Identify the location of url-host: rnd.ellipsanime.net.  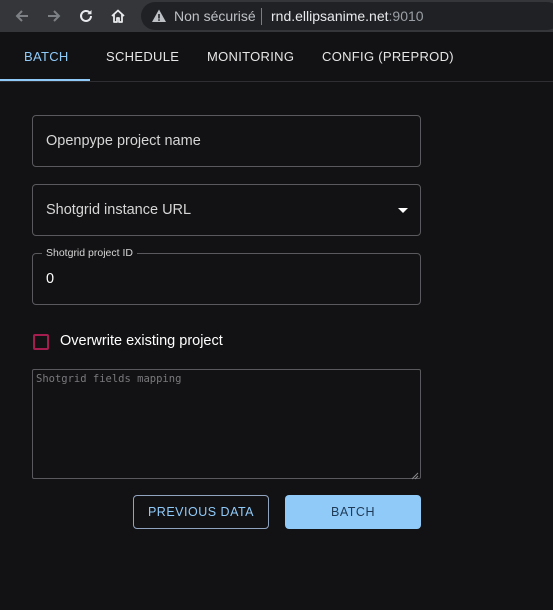
(330, 16).